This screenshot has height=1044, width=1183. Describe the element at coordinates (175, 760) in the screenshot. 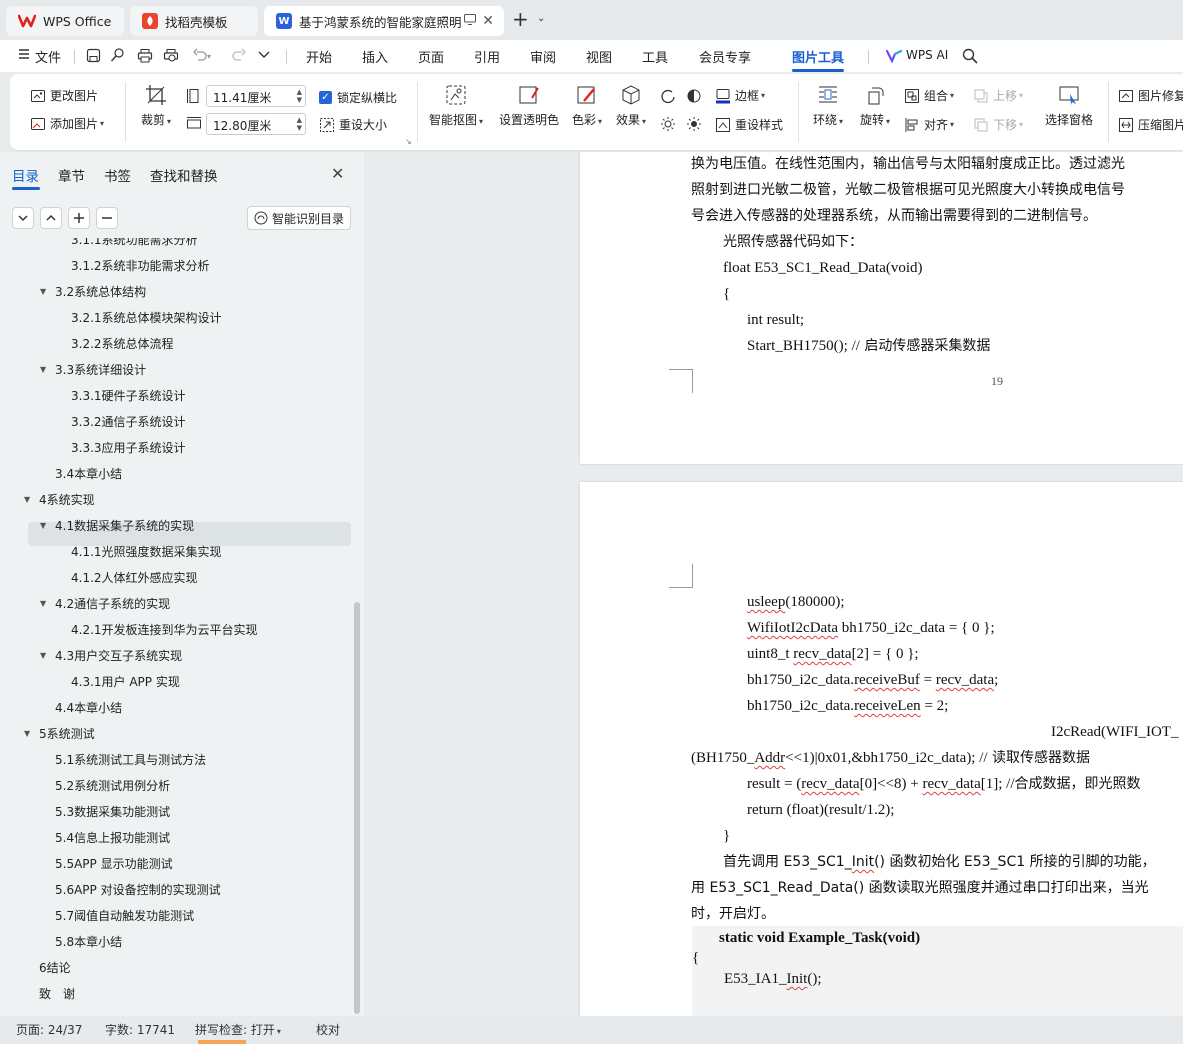

I see `toc-item: 5.1系统测试工具与测试方法` at that location.